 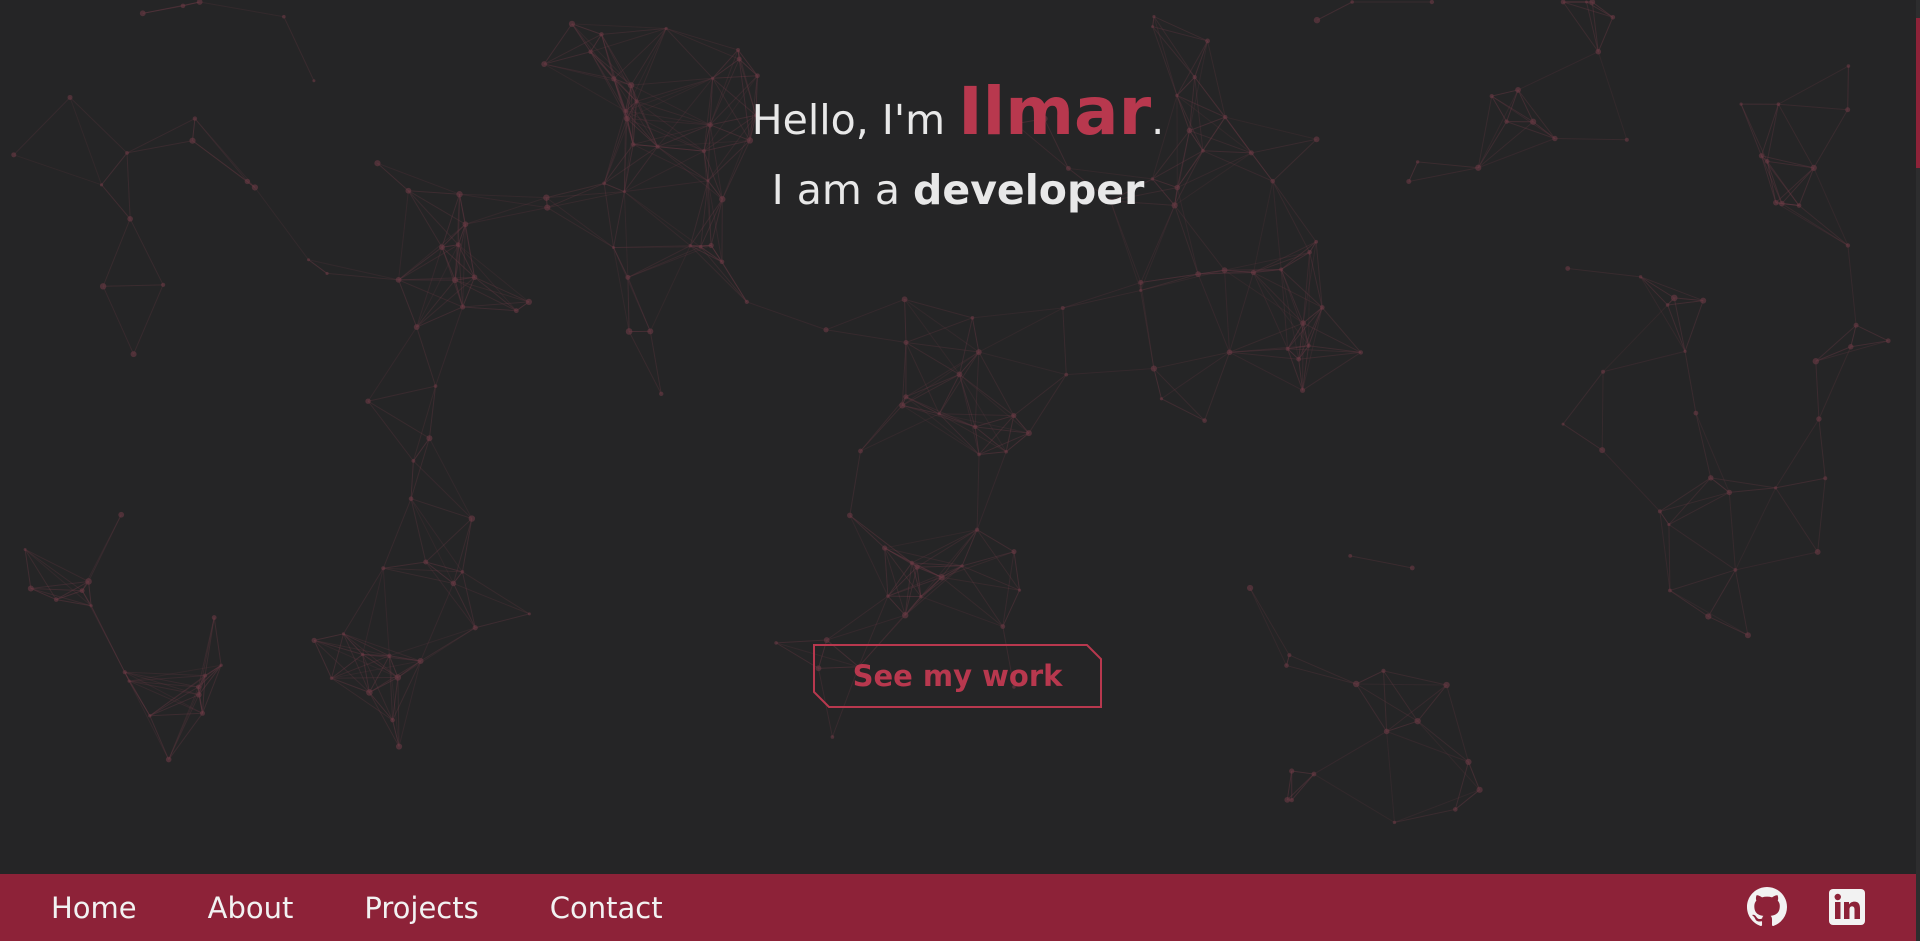 I want to click on see-my-work-button: See my work, so click(x=957, y=676).